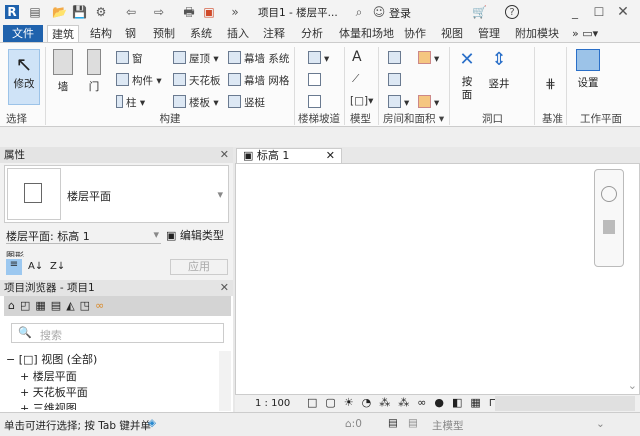 The image size is (640, 436). Describe the element at coordinates (23, 34) in the screenshot. I see `tab-file: 文件` at that location.